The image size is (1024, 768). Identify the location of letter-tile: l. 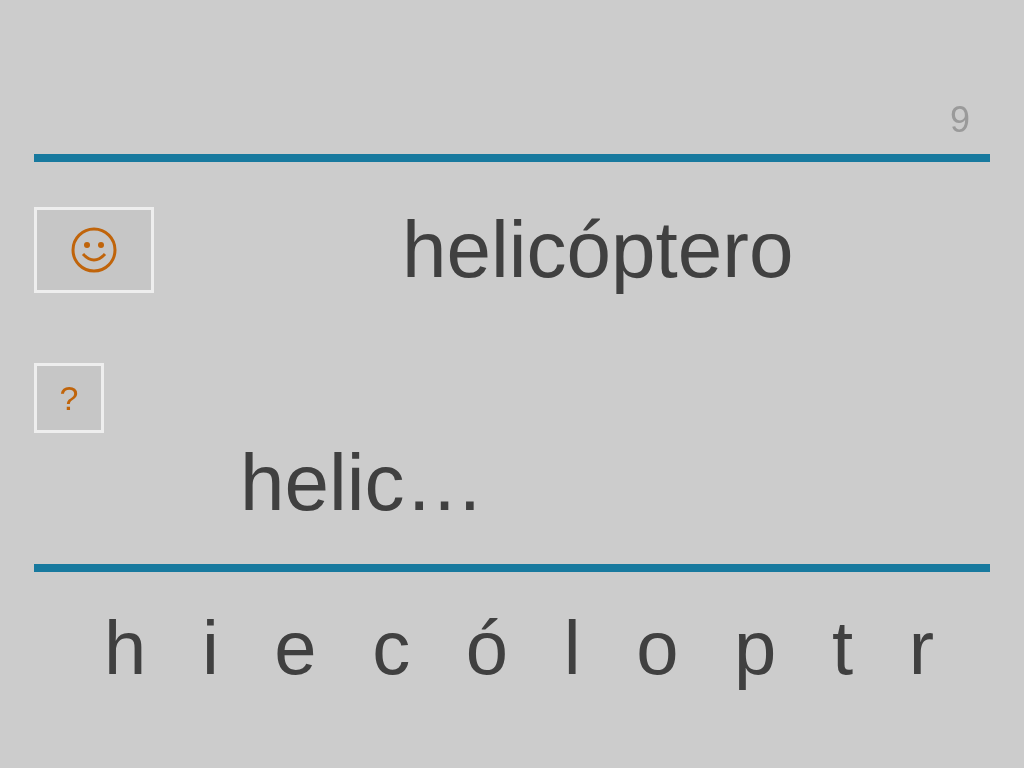
(572, 648).